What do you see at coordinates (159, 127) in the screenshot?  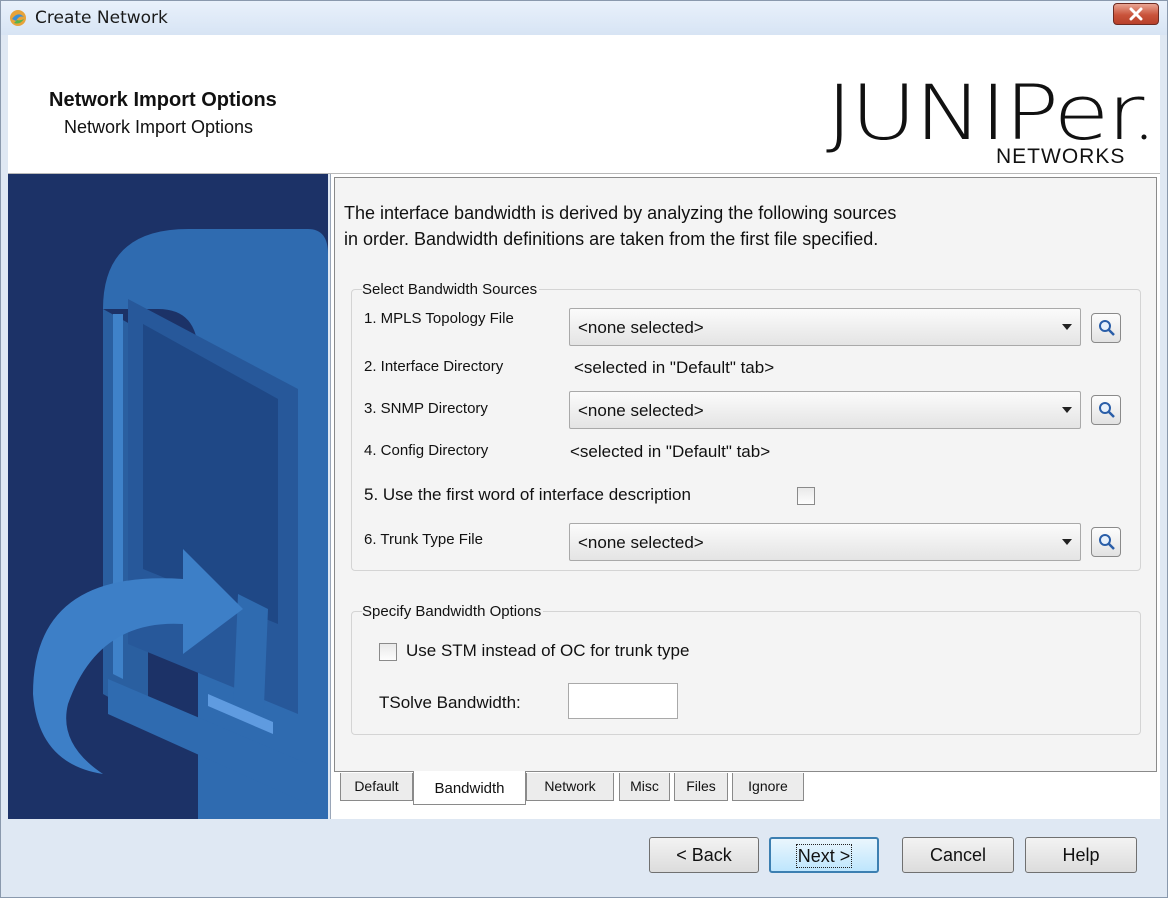 I see `page-subtitle: Network Import Options` at bounding box center [159, 127].